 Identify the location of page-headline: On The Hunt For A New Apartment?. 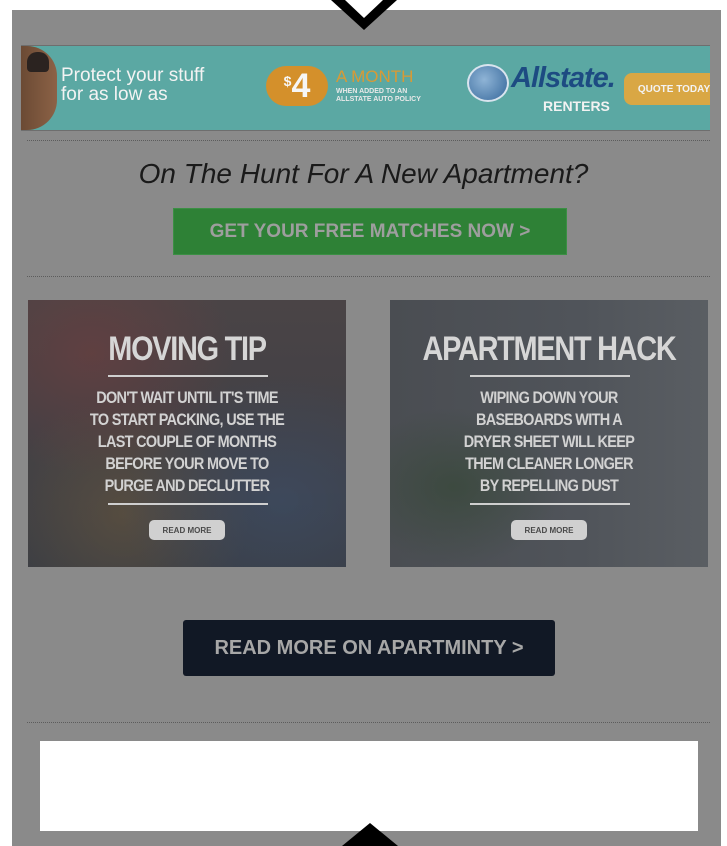
(363, 173).